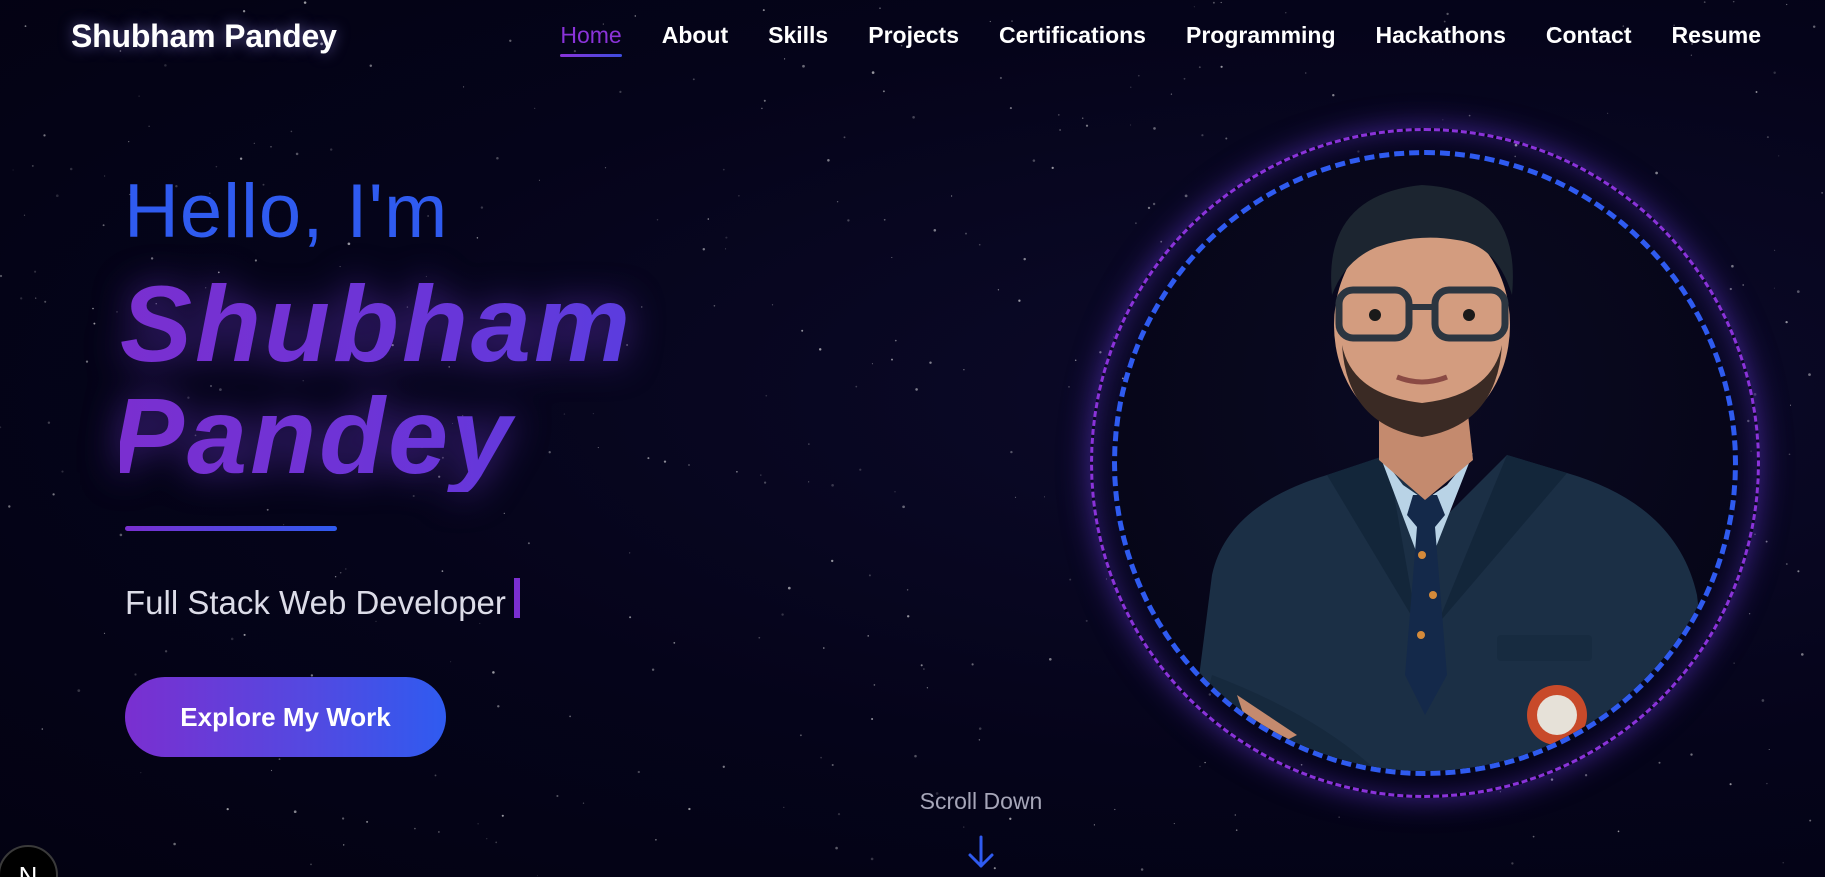  I want to click on brand-logo: Shubham Pandey, so click(204, 36).